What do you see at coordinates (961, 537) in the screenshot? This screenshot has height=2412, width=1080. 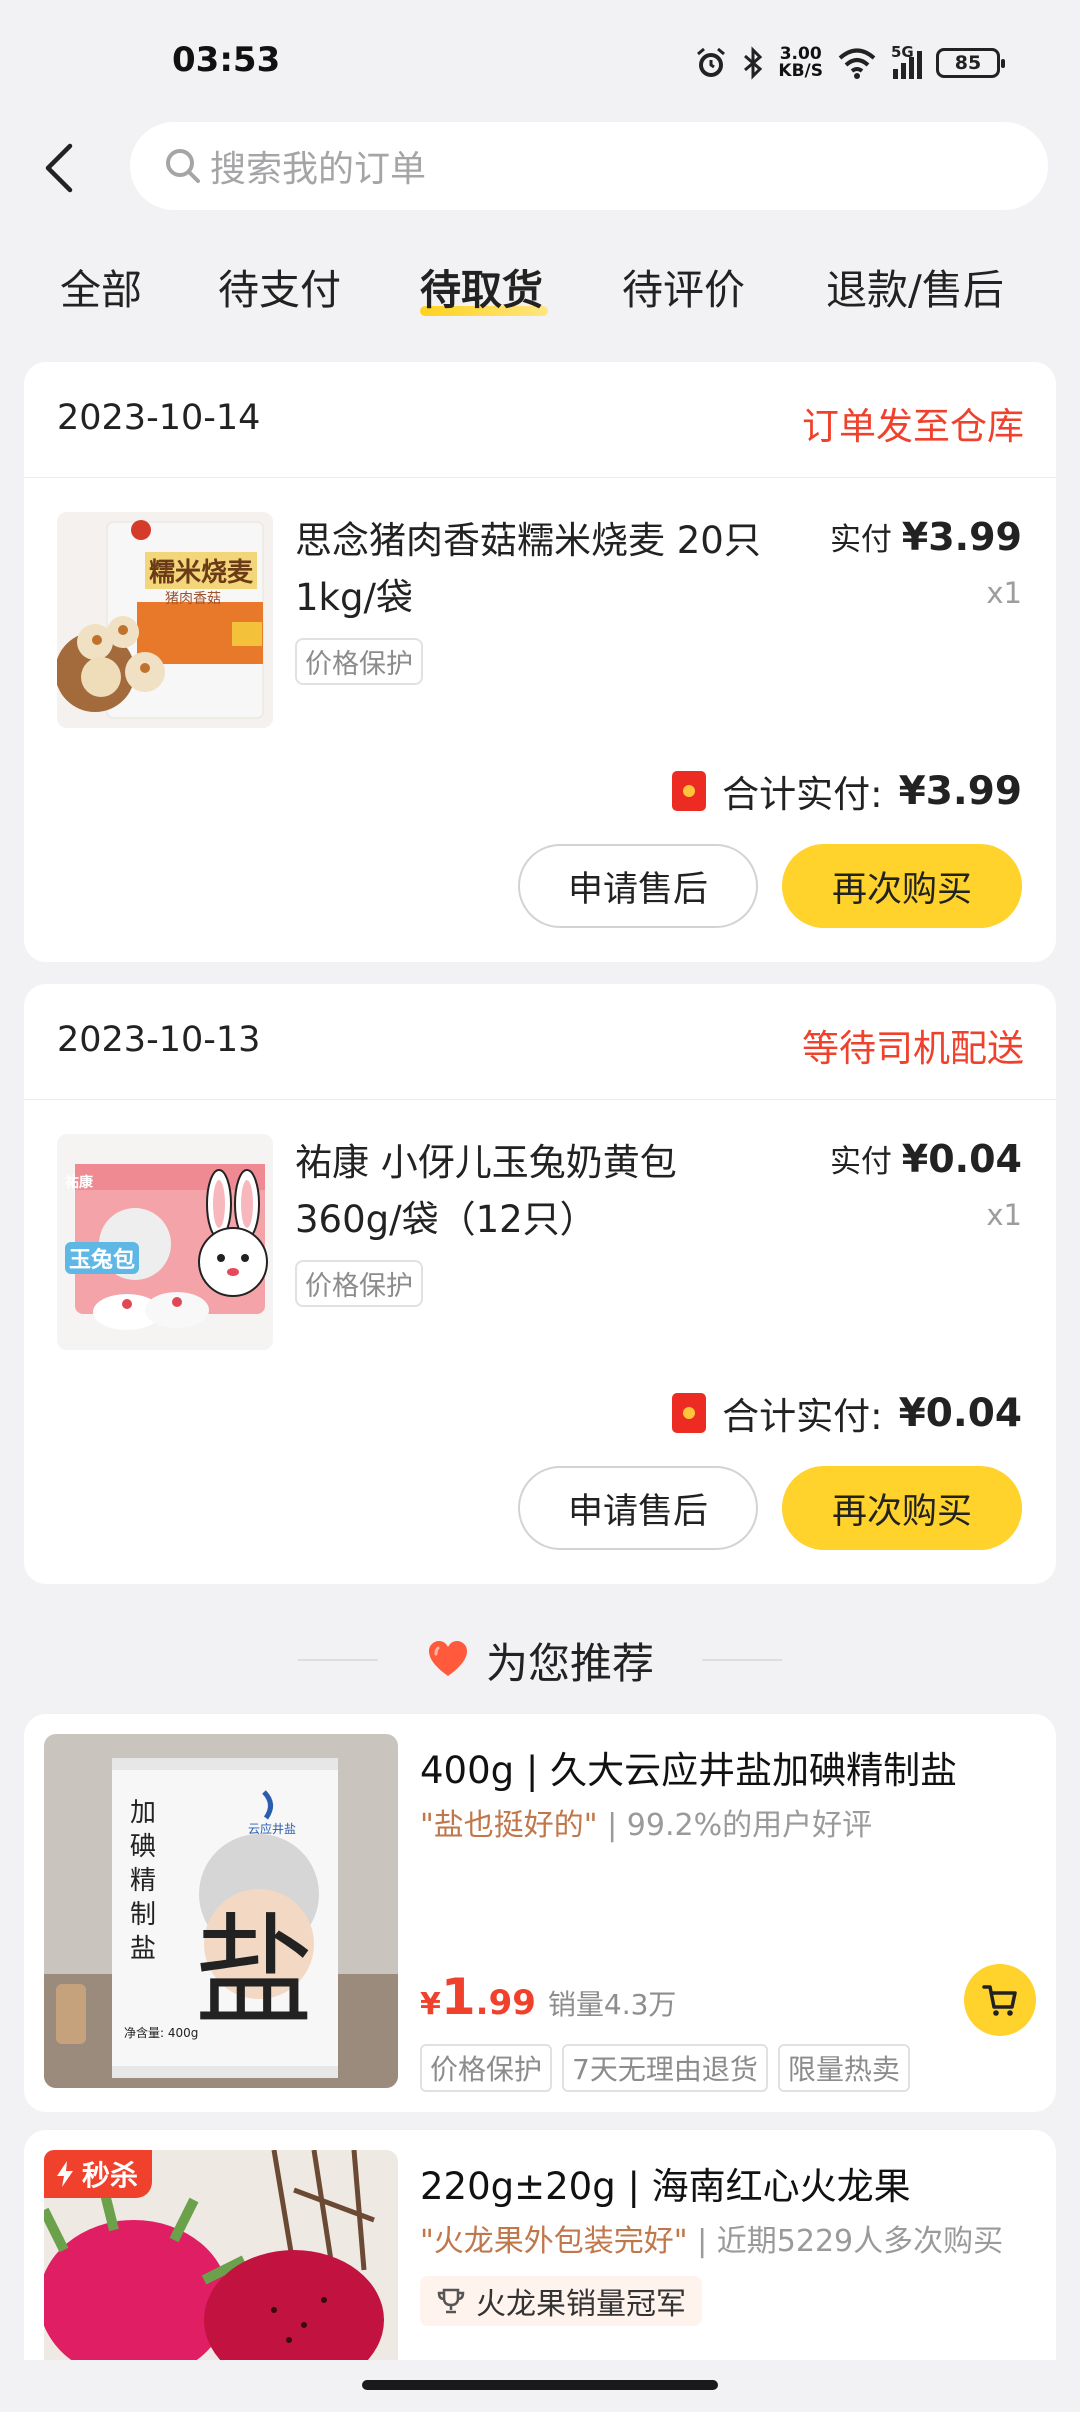 I see `paid-amount: ¥3.99` at bounding box center [961, 537].